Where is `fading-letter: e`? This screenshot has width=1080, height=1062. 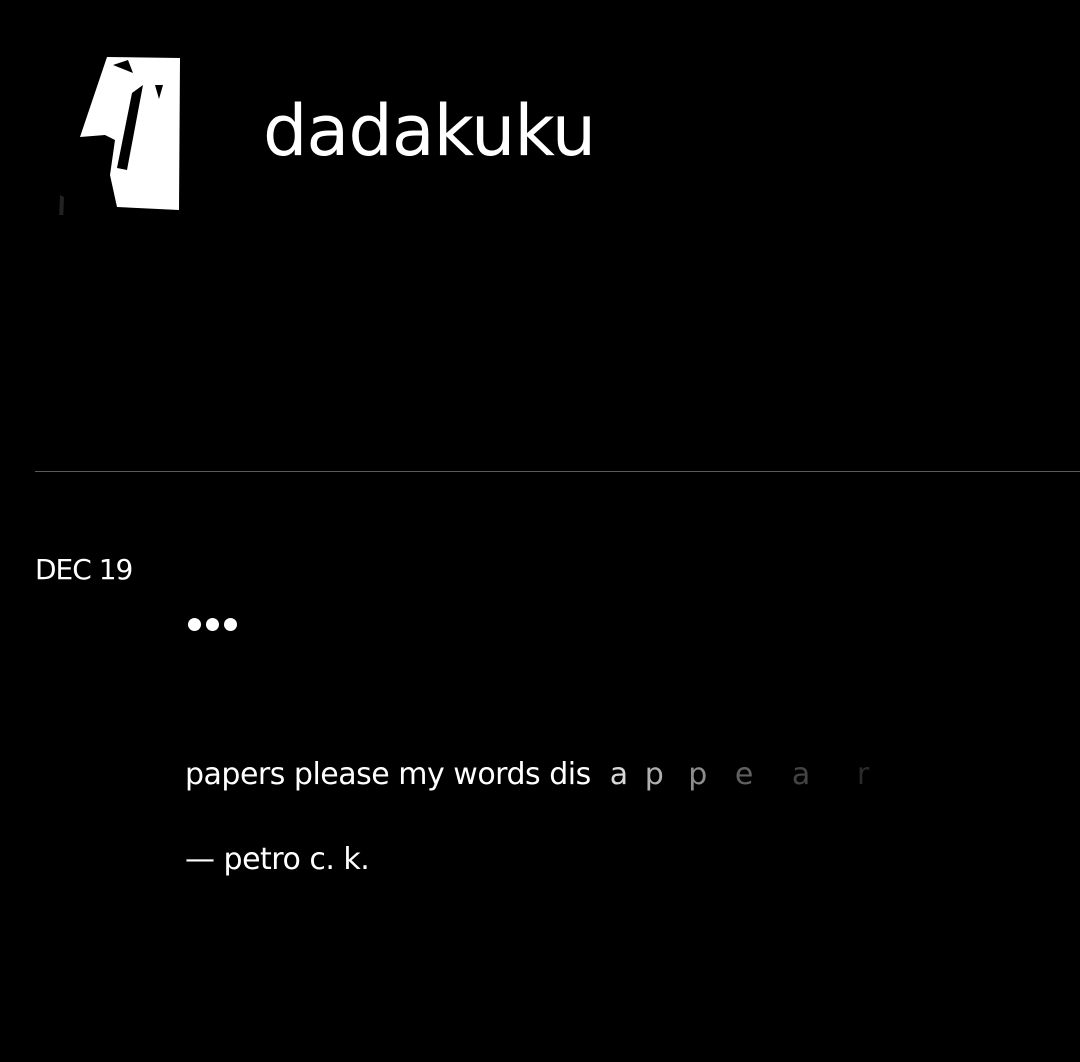
fading-letter: e is located at coordinates (743, 774).